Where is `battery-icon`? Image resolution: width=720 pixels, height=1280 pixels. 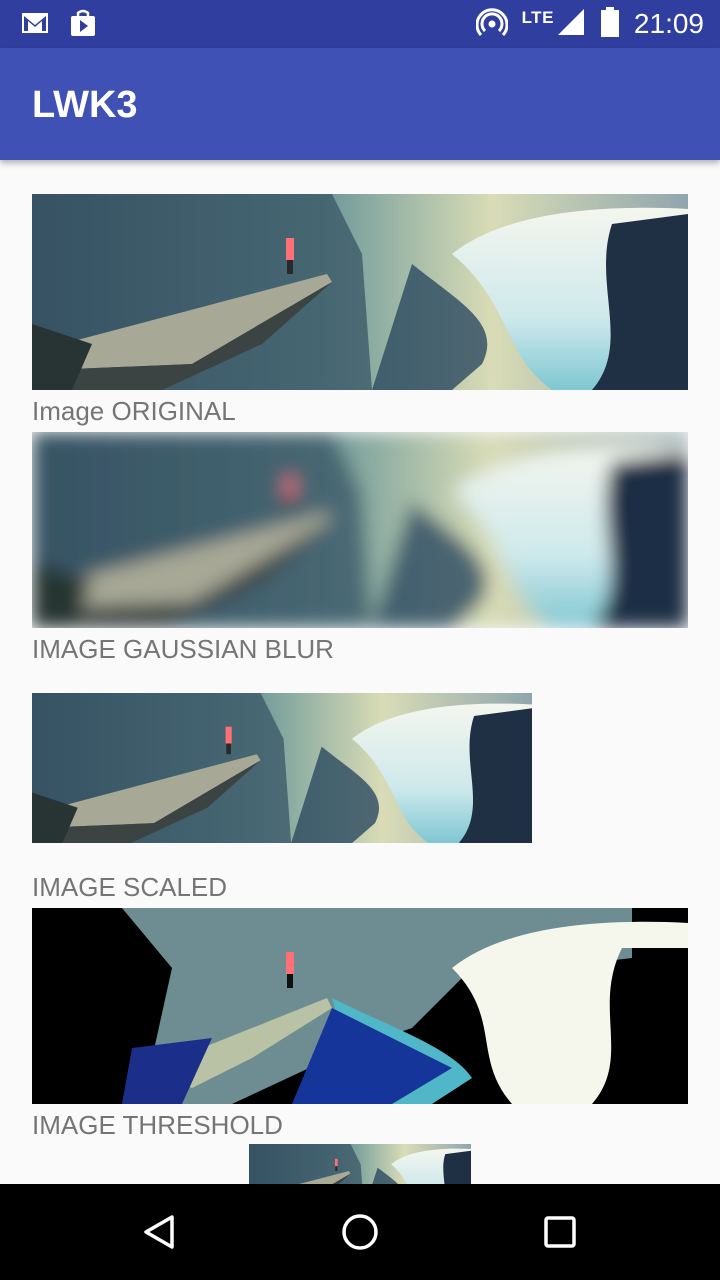
battery-icon is located at coordinates (610, 24).